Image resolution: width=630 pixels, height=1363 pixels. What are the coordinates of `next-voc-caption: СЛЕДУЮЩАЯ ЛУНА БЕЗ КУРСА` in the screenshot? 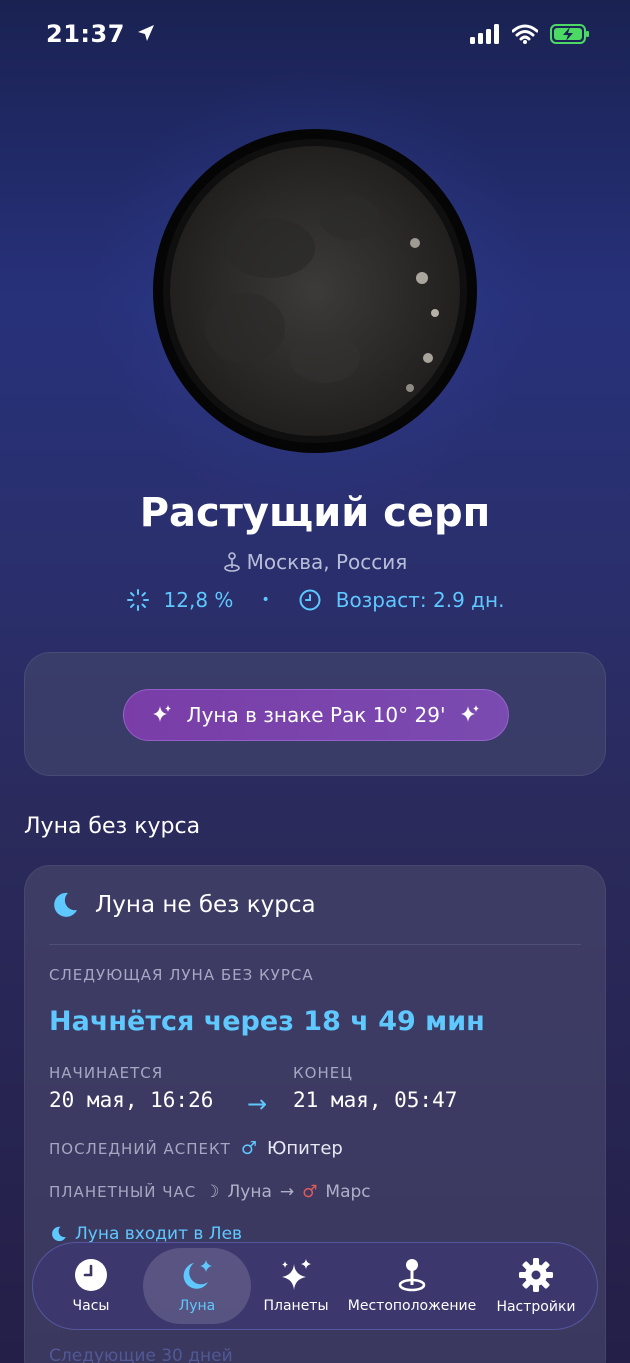 It's located at (181, 975).